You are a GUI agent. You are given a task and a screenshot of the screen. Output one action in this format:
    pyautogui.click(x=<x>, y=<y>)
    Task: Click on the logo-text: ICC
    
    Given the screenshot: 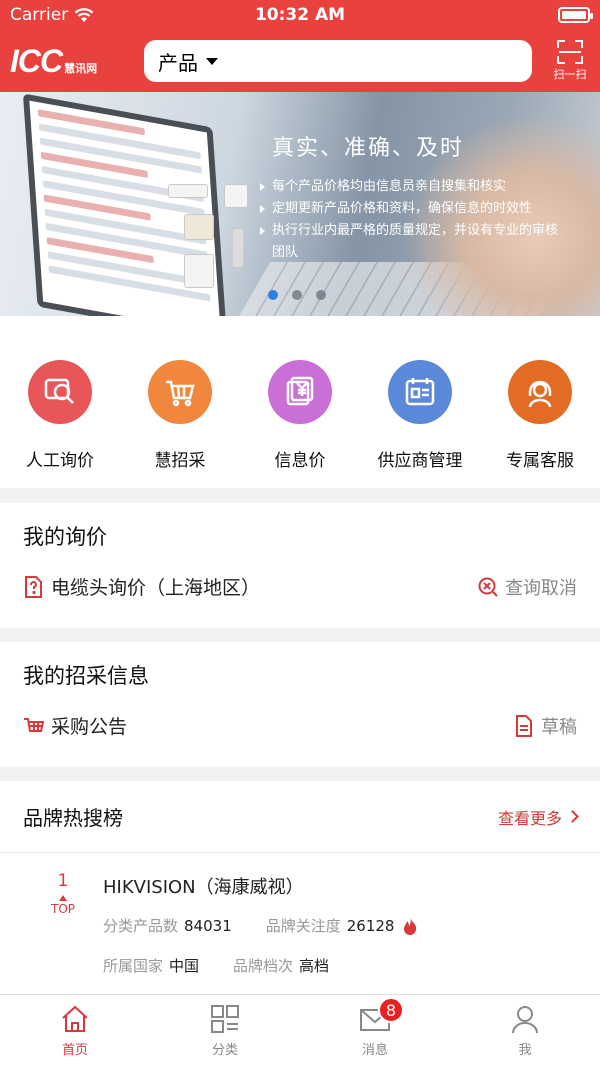 What is the action you would take?
    pyautogui.click(x=36, y=60)
    